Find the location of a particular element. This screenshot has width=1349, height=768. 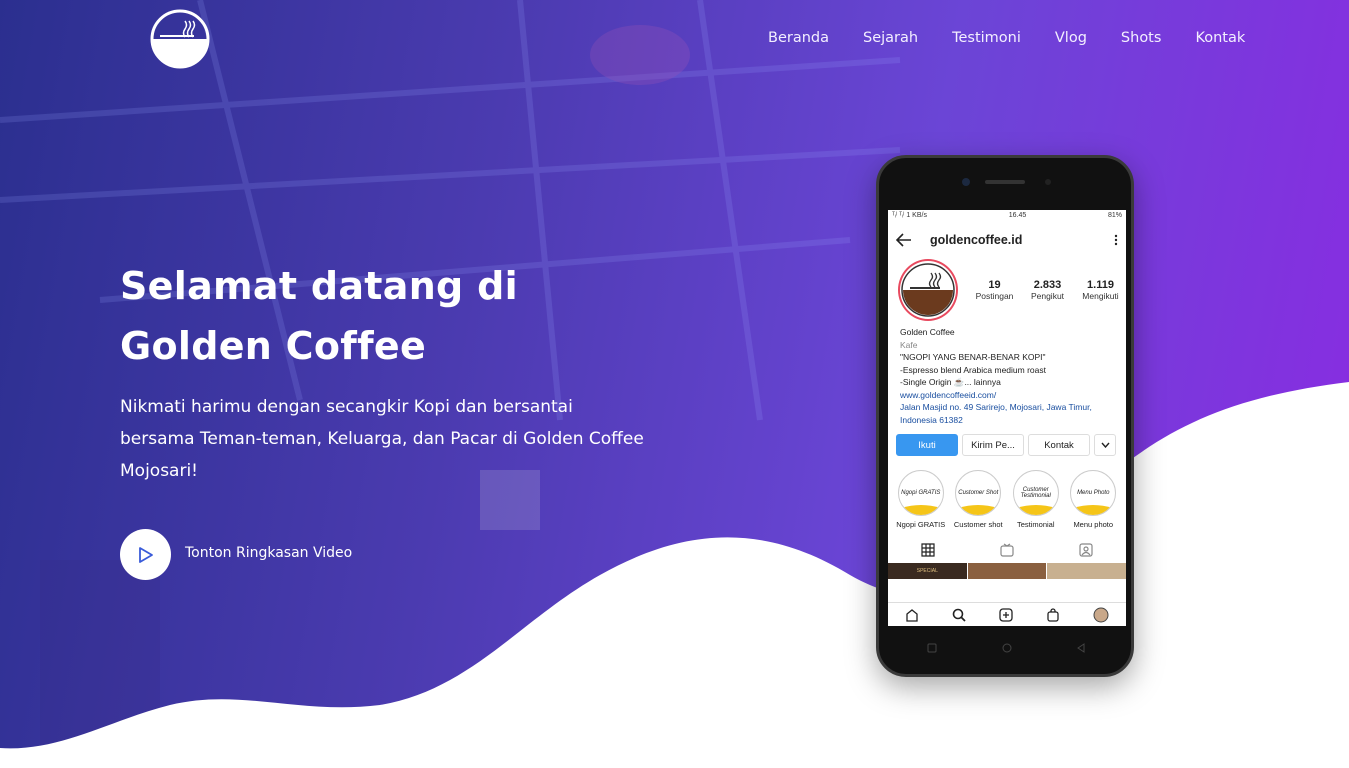

bio-address2: Indonesia 61382 is located at coordinates (1007, 420).